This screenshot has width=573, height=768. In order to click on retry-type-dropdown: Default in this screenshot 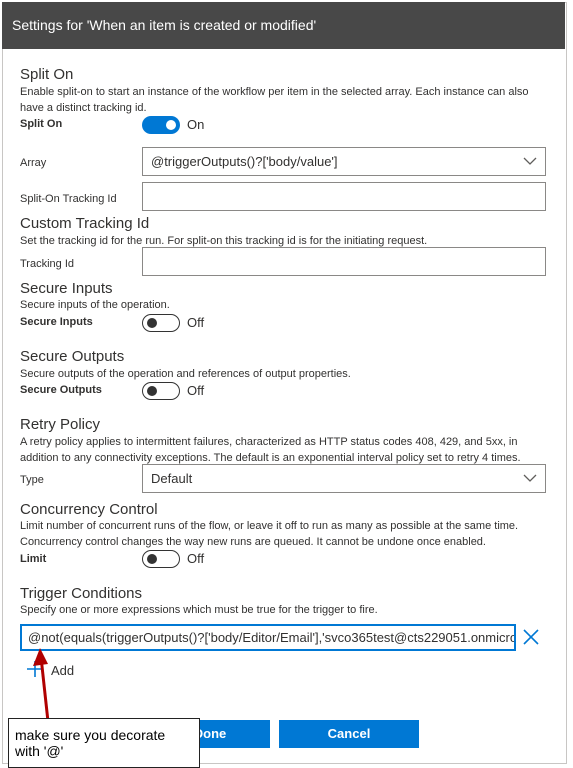, I will do `click(344, 478)`.